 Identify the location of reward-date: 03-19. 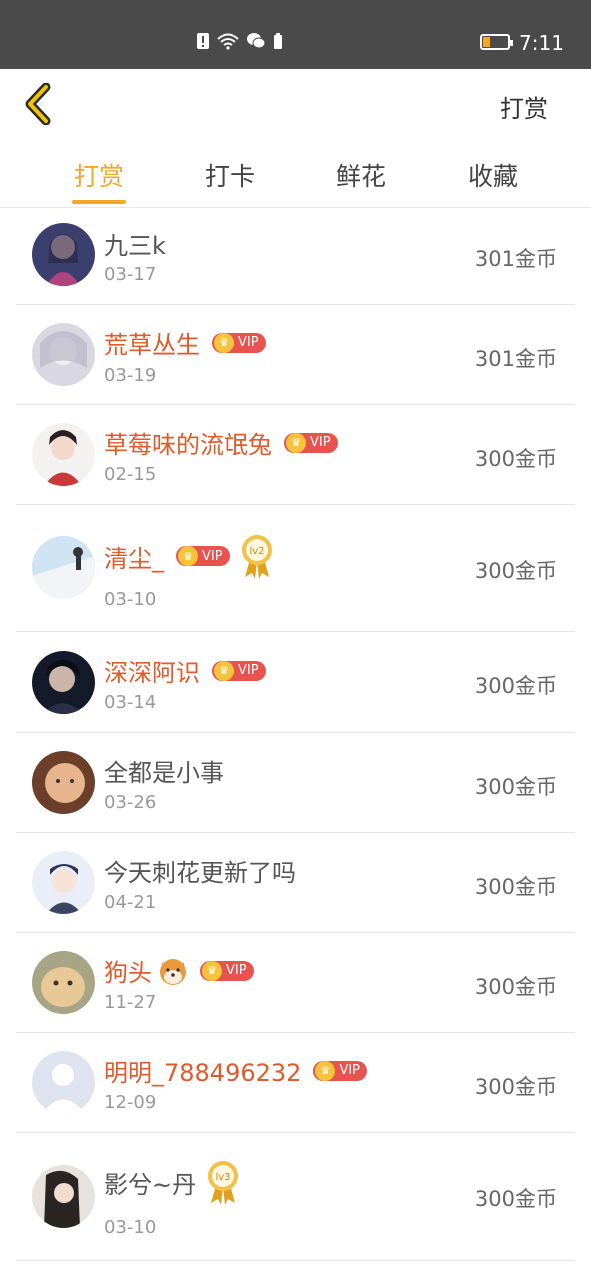
(130, 375).